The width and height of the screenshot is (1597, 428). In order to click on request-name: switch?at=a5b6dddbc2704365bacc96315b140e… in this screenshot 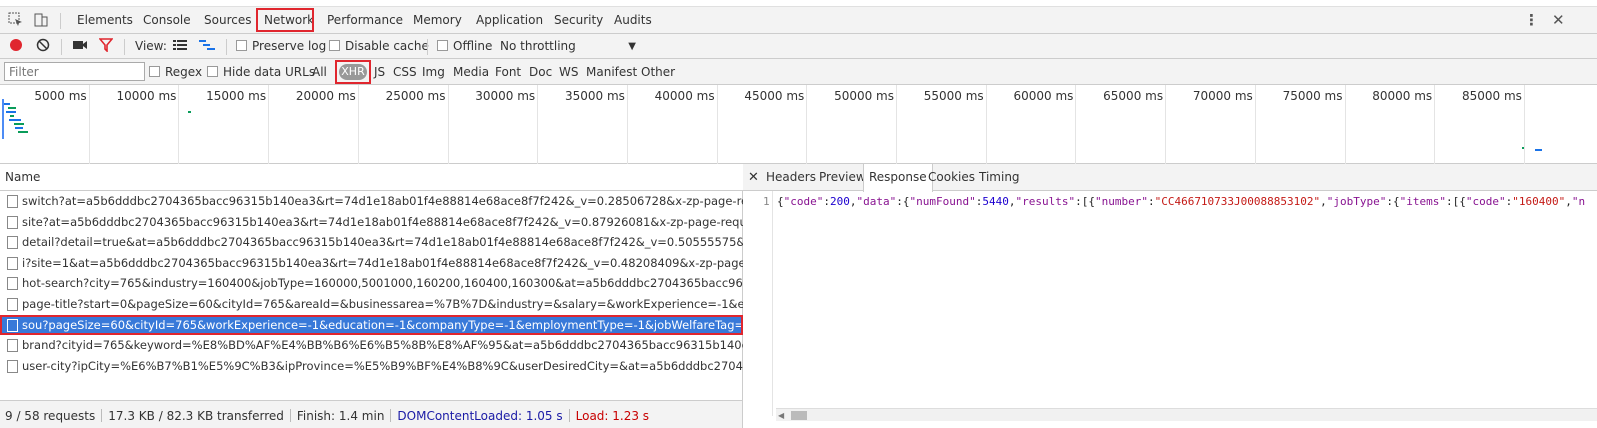, I will do `click(382, 201)`.